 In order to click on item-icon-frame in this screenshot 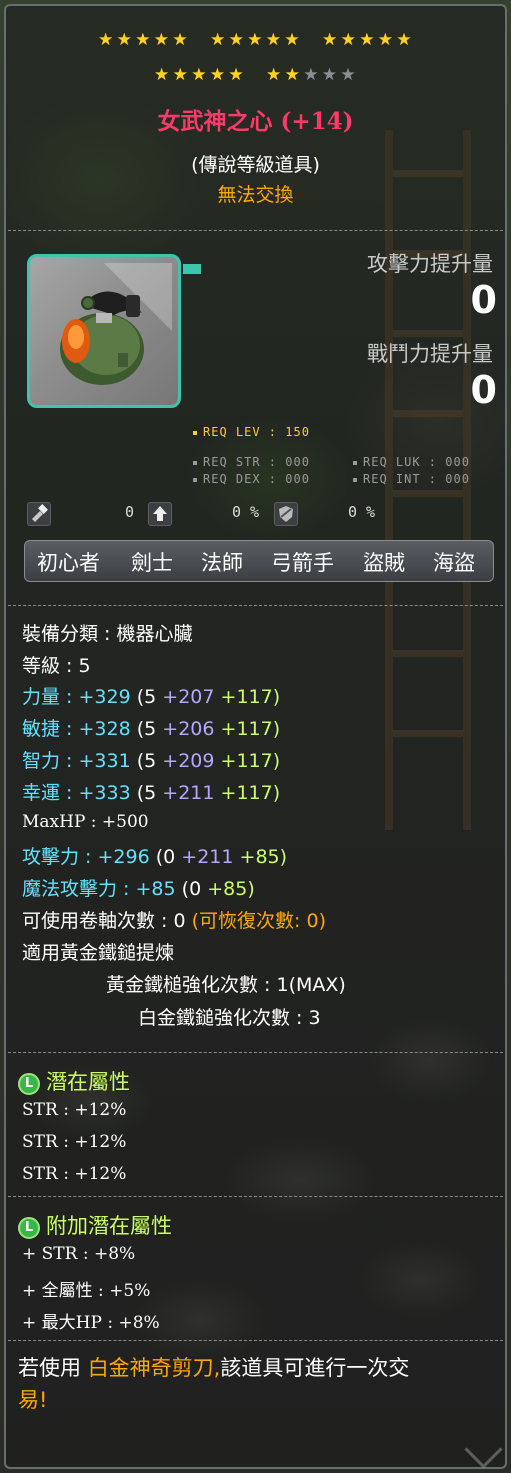, I will do `click(104, 331)`.